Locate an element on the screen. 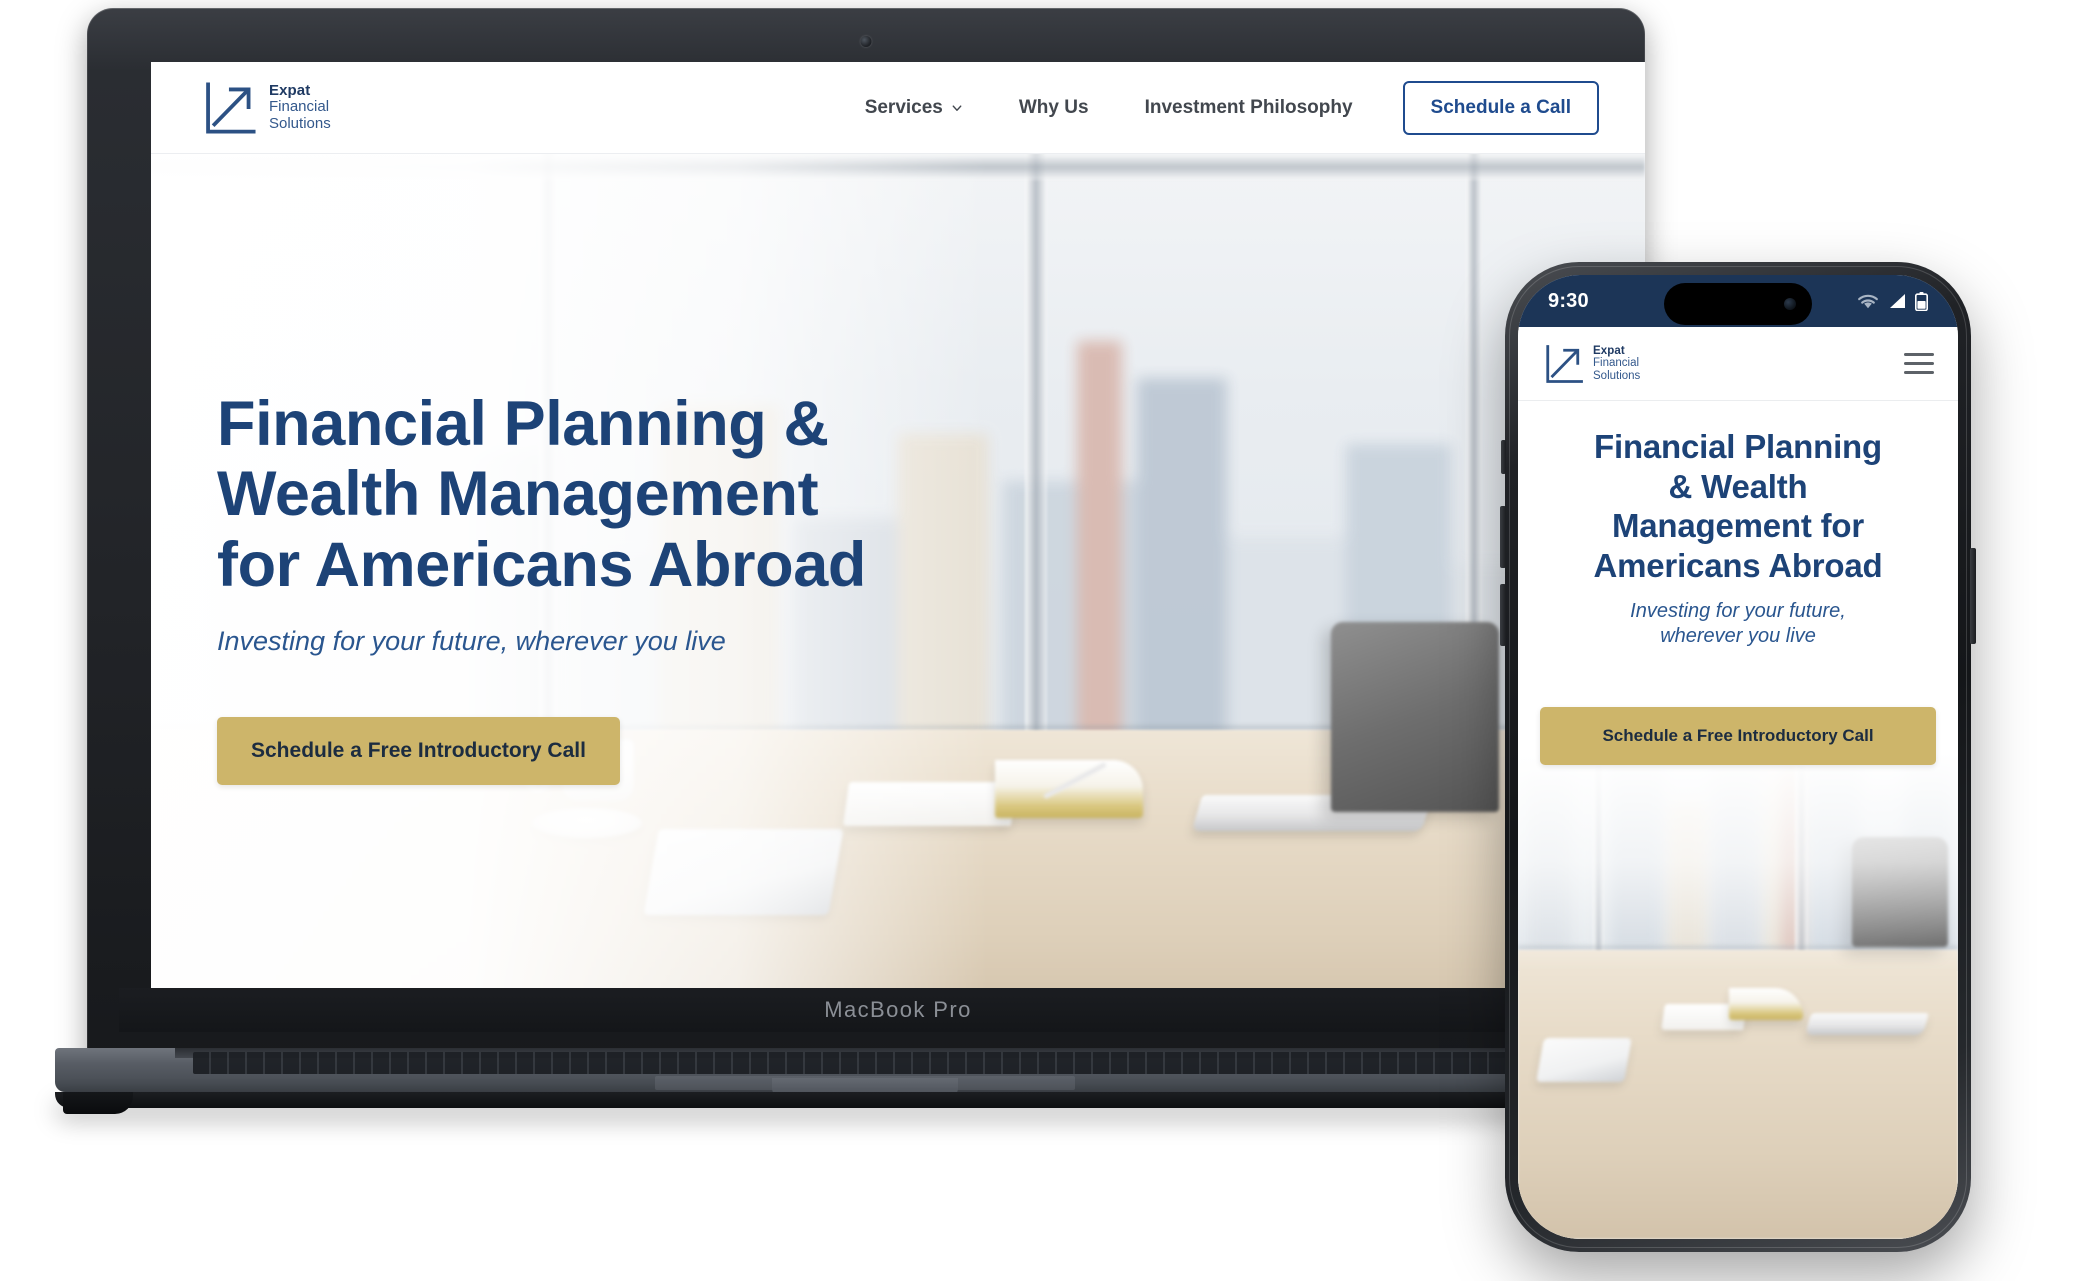 The height and width of the screenshot is (1281, 2091). laptop-keyboard is located at coordinates (865, 1063).